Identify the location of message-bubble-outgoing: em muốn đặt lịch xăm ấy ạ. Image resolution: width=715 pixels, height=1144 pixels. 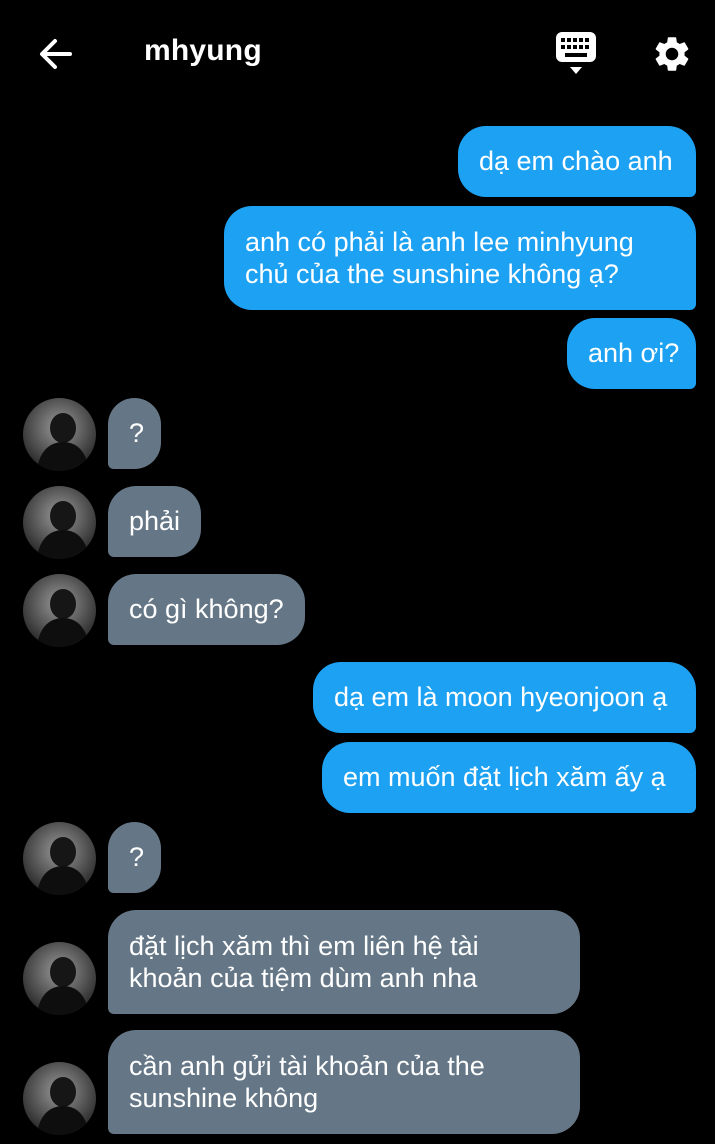
(509, 777).